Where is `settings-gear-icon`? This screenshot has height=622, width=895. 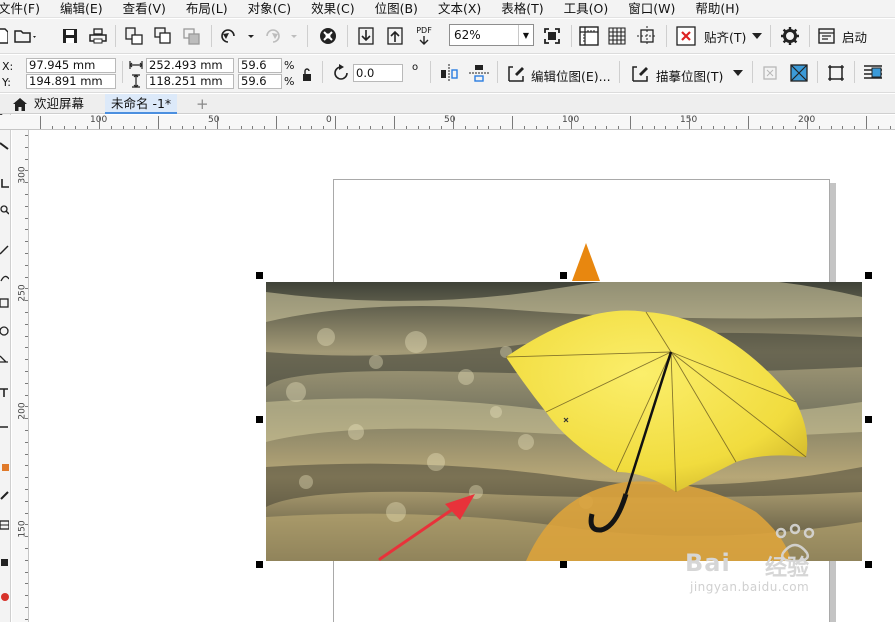
settings-gear-icon is located at coordinates (790, 36).